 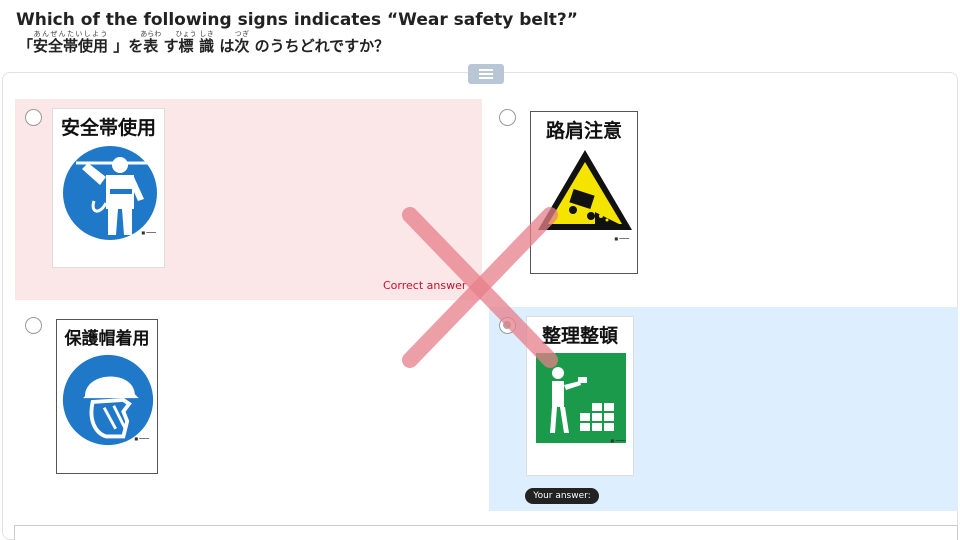 I want to click on sign-title: 路肩注意, so click(x=583, y=131).